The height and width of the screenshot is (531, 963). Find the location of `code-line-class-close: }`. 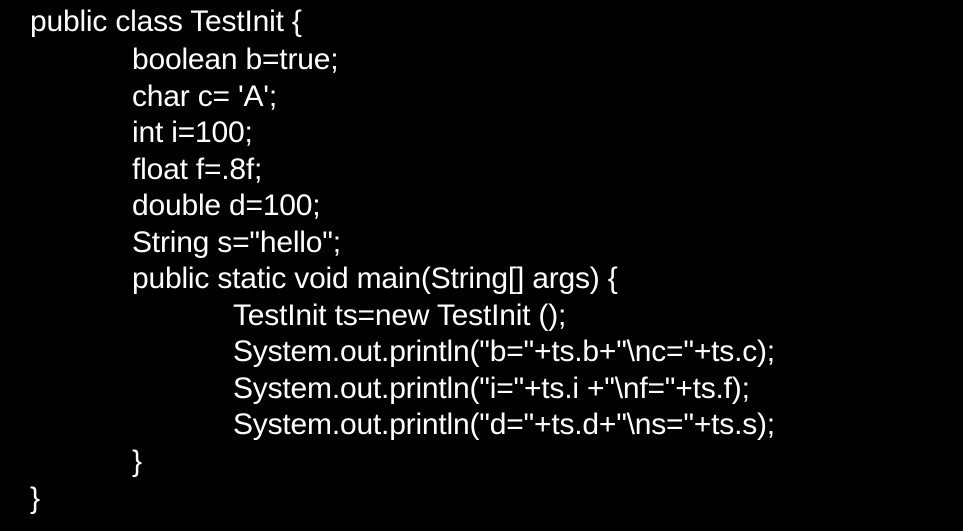

code-line-class-close: } is located at coordinates (35, 498).